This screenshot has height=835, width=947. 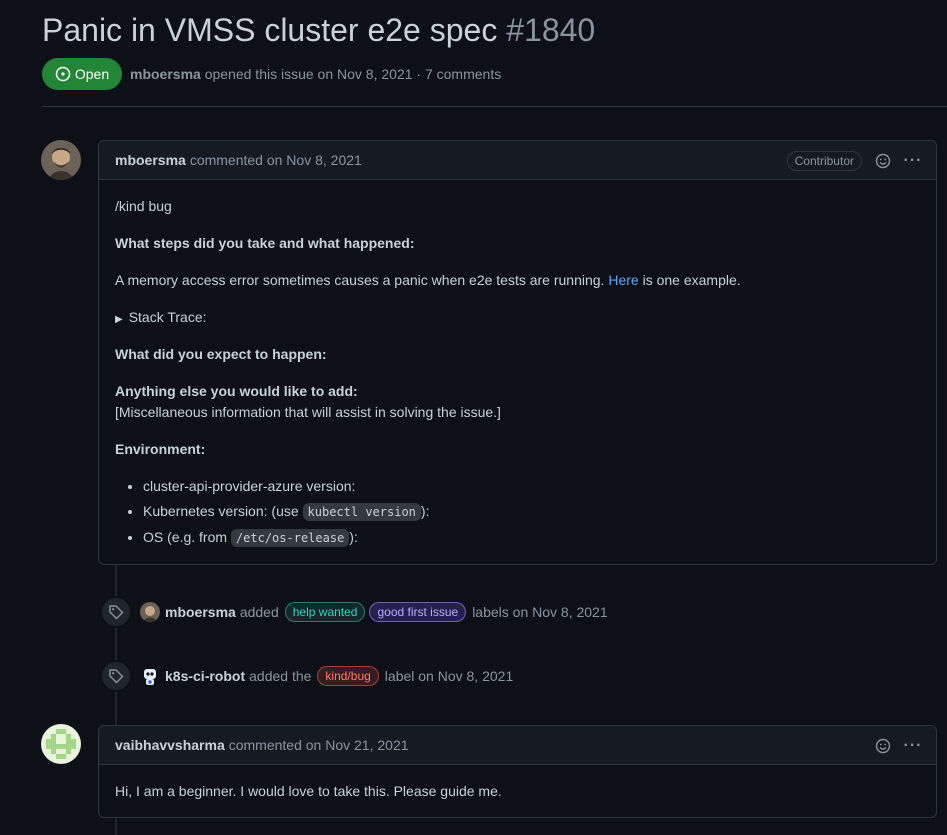 I want to click on expect-heading: What did you expect to happen:, so click(x=221, y=354).